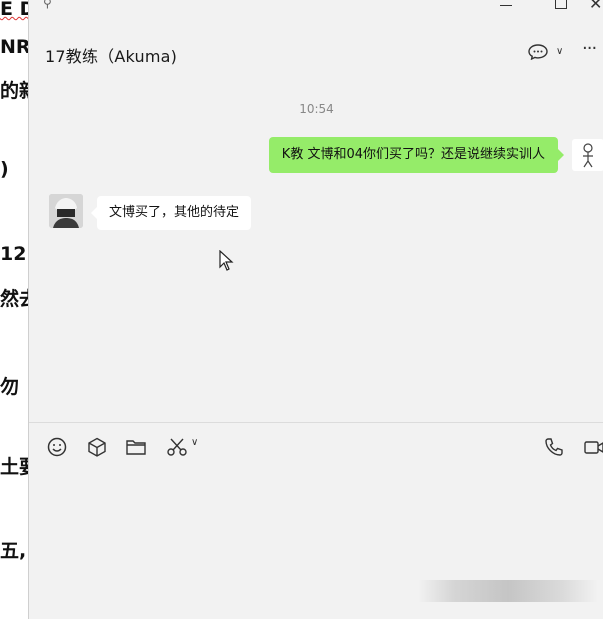 The image size is (603, 619). I want to click on received-message-bubble: 文博买了，其他的待定, so click(171, 213).